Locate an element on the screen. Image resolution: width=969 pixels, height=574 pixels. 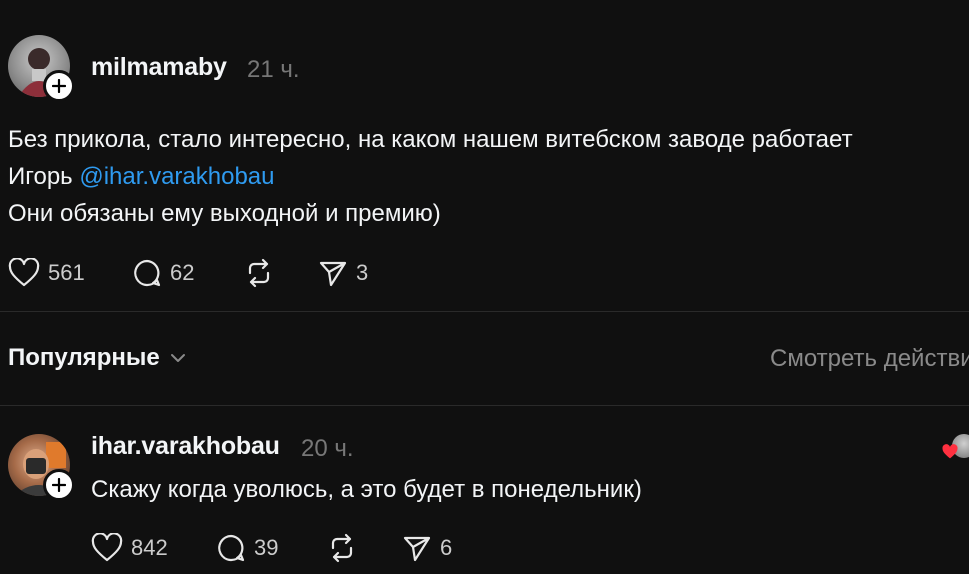
comment-count: 62 is located at coordinates (182, 272).